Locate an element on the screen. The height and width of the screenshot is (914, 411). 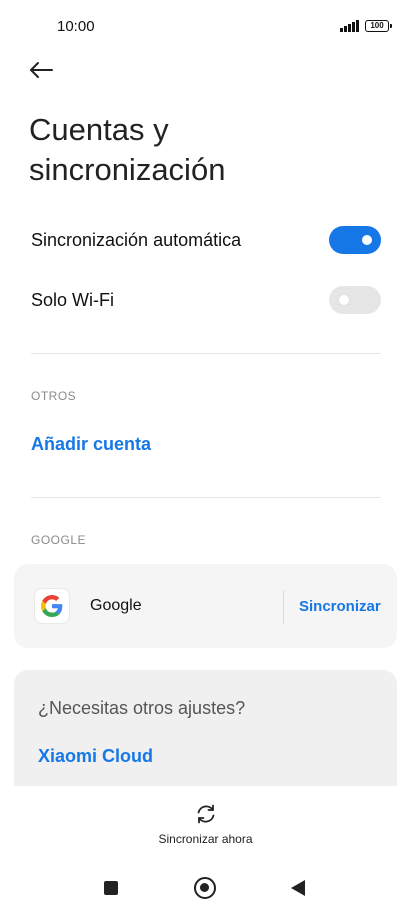
battery-level: 100 is located at coordinates (377, 25).